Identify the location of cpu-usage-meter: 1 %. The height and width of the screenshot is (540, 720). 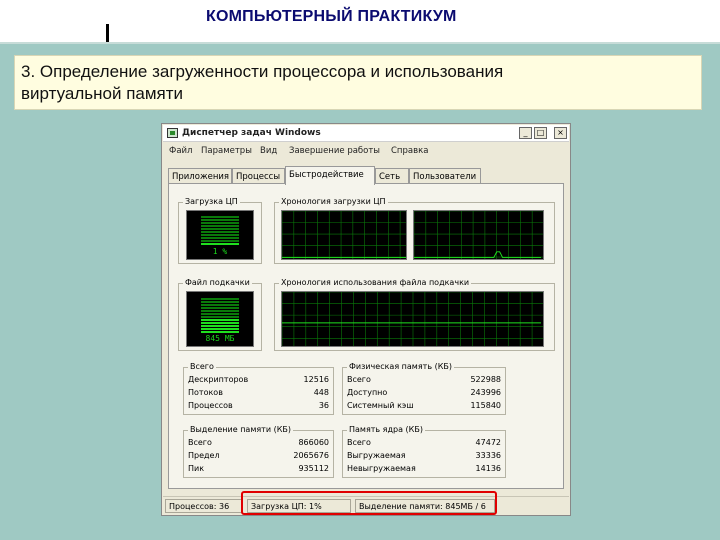
(220, 235).